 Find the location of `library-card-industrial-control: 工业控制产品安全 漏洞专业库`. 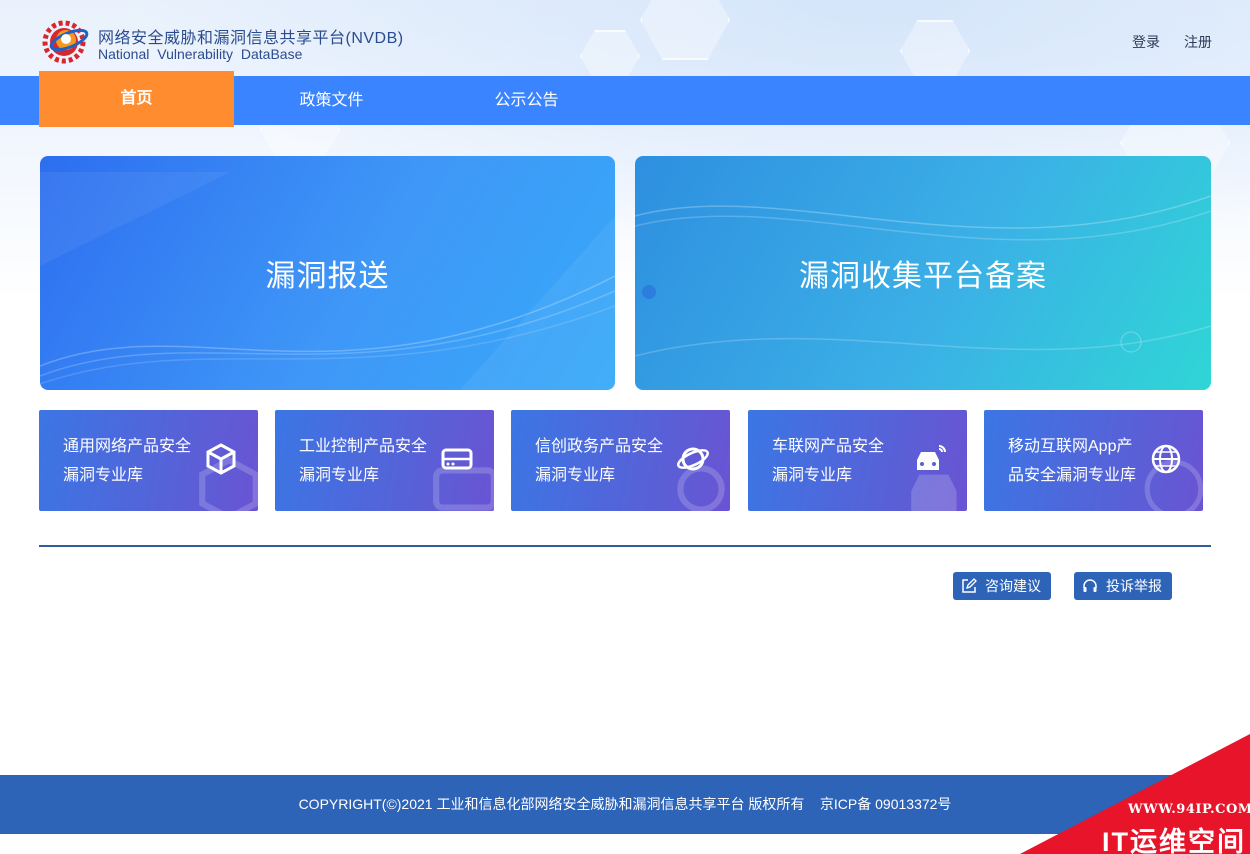

library-card-industrial-control: 工业控制产品安全 漏洞专业库 is located at coordinates (384, 460).